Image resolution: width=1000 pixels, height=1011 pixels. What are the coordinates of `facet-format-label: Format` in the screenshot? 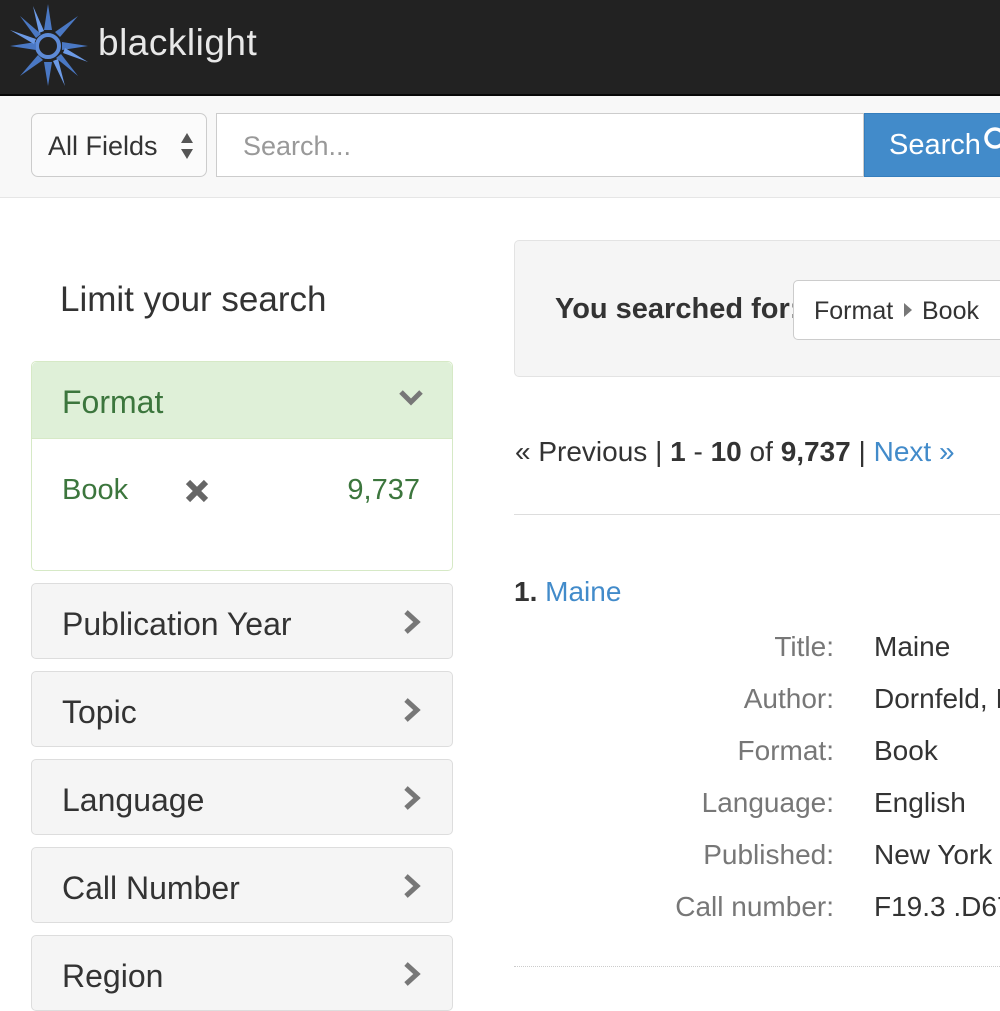 It's located at (113, 402).